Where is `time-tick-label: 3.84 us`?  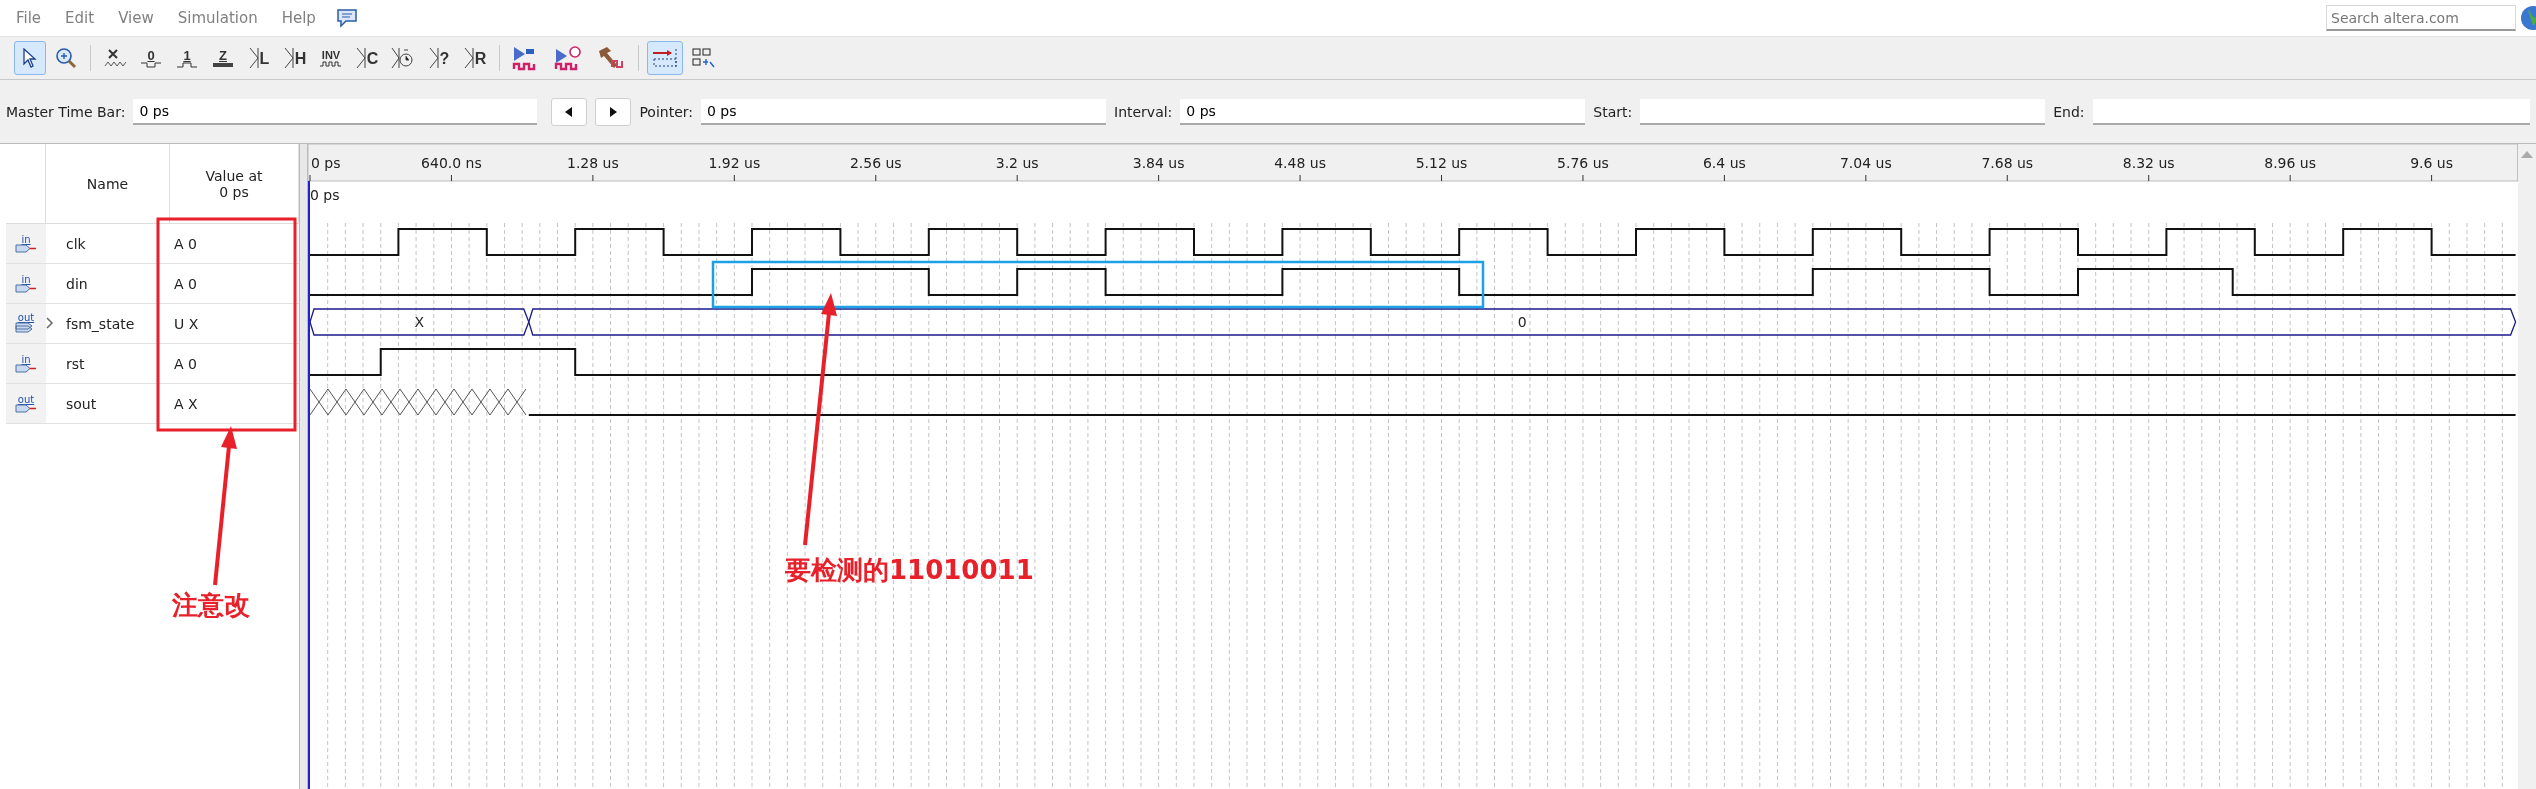 time-tick-label: 3.84 us is located at coordinates (1158, 163).